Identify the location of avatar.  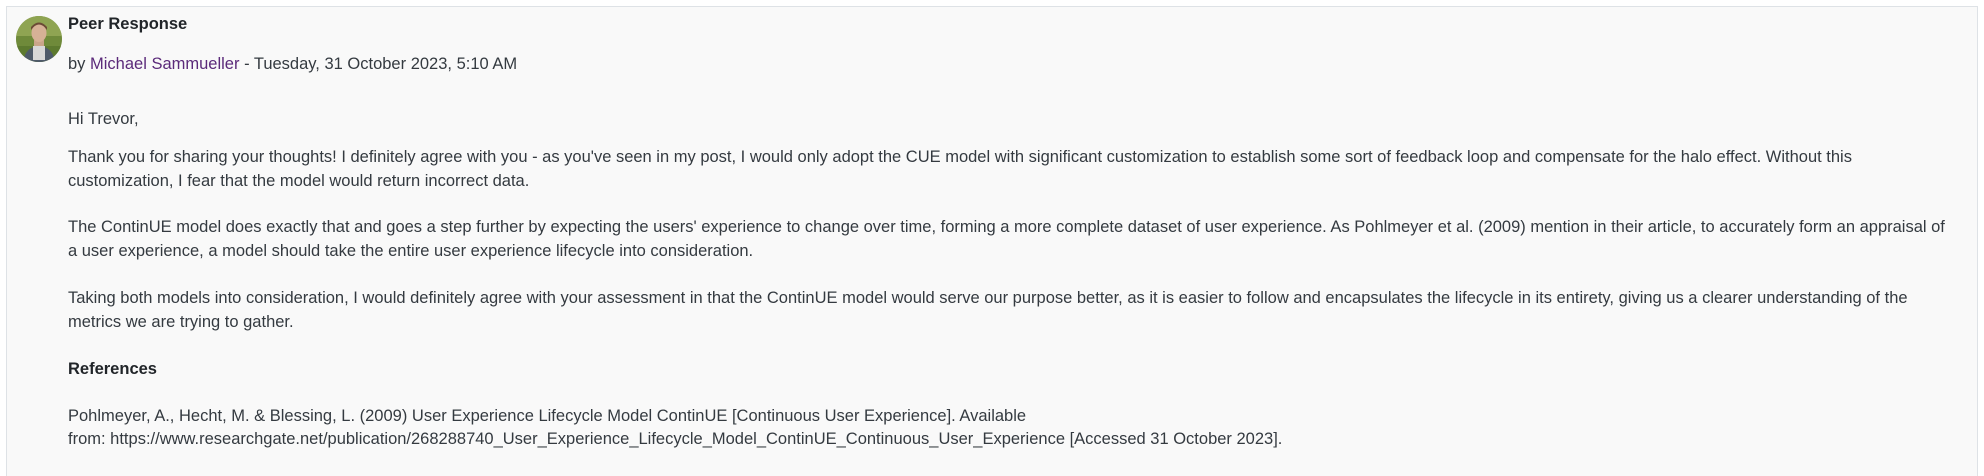
(39, 39).